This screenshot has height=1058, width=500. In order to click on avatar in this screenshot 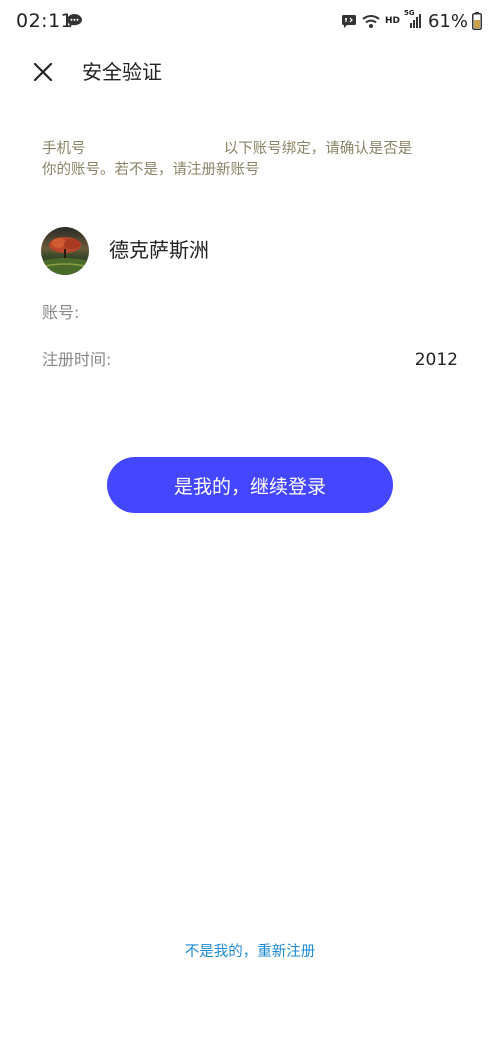, I will do `click(65, 251)`.